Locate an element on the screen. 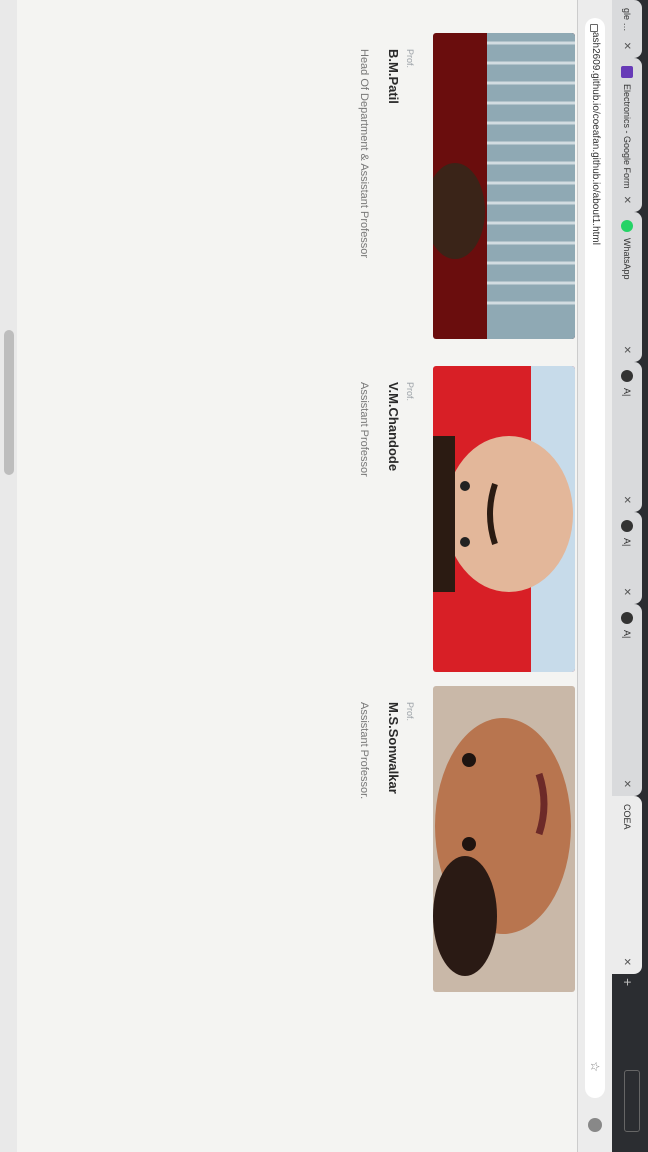 The image size is (648, 1152). tab-coea: COEA ✕ is located at coordinates (627, 885).